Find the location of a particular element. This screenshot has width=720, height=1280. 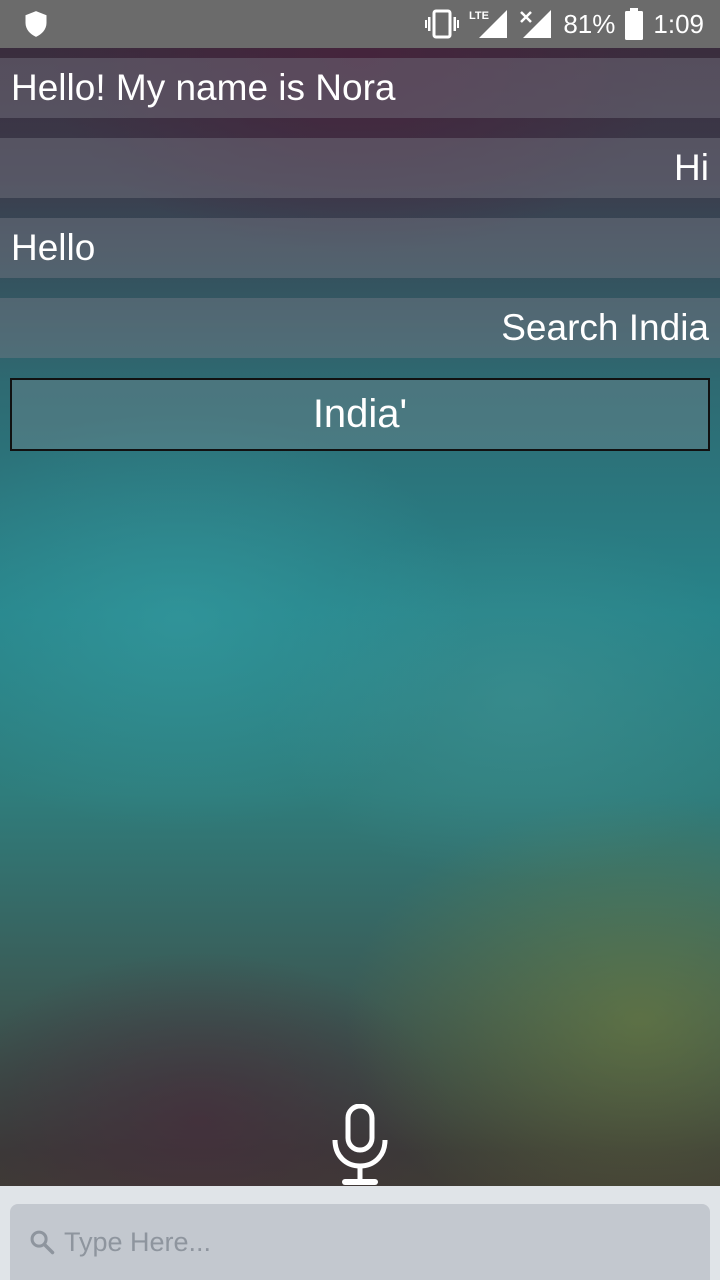

user-message: Search India is located at coordinates (360, 328).